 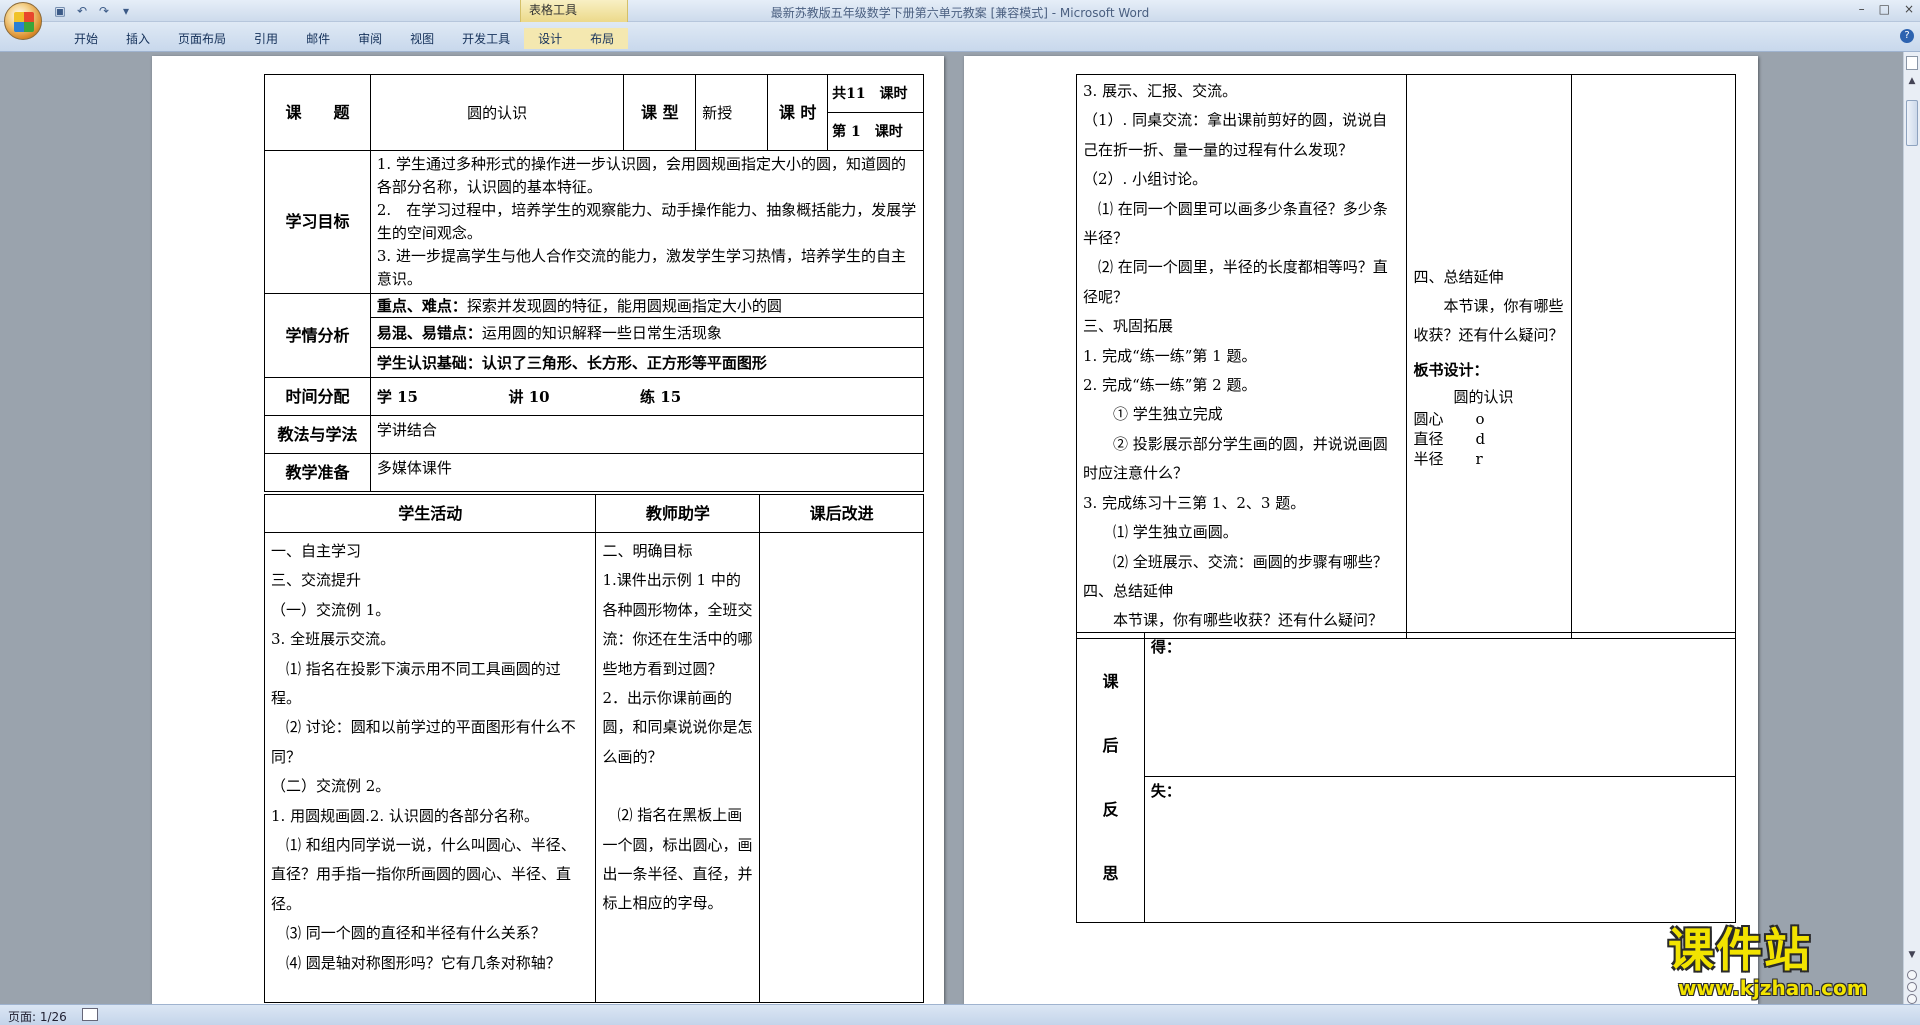 What do you see at coordinates (1912, 83) in the screenshot?
I see `scroll-up-arrow-icon: ▲` at bounding box center [1912, 83].